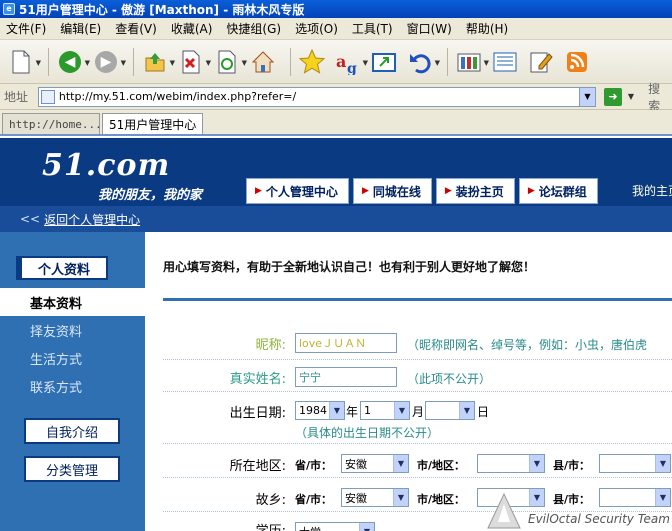  Describe the element at coordinates (372, 28) in the screenshot. I see `menu-tools: 工具(T)` at that location.